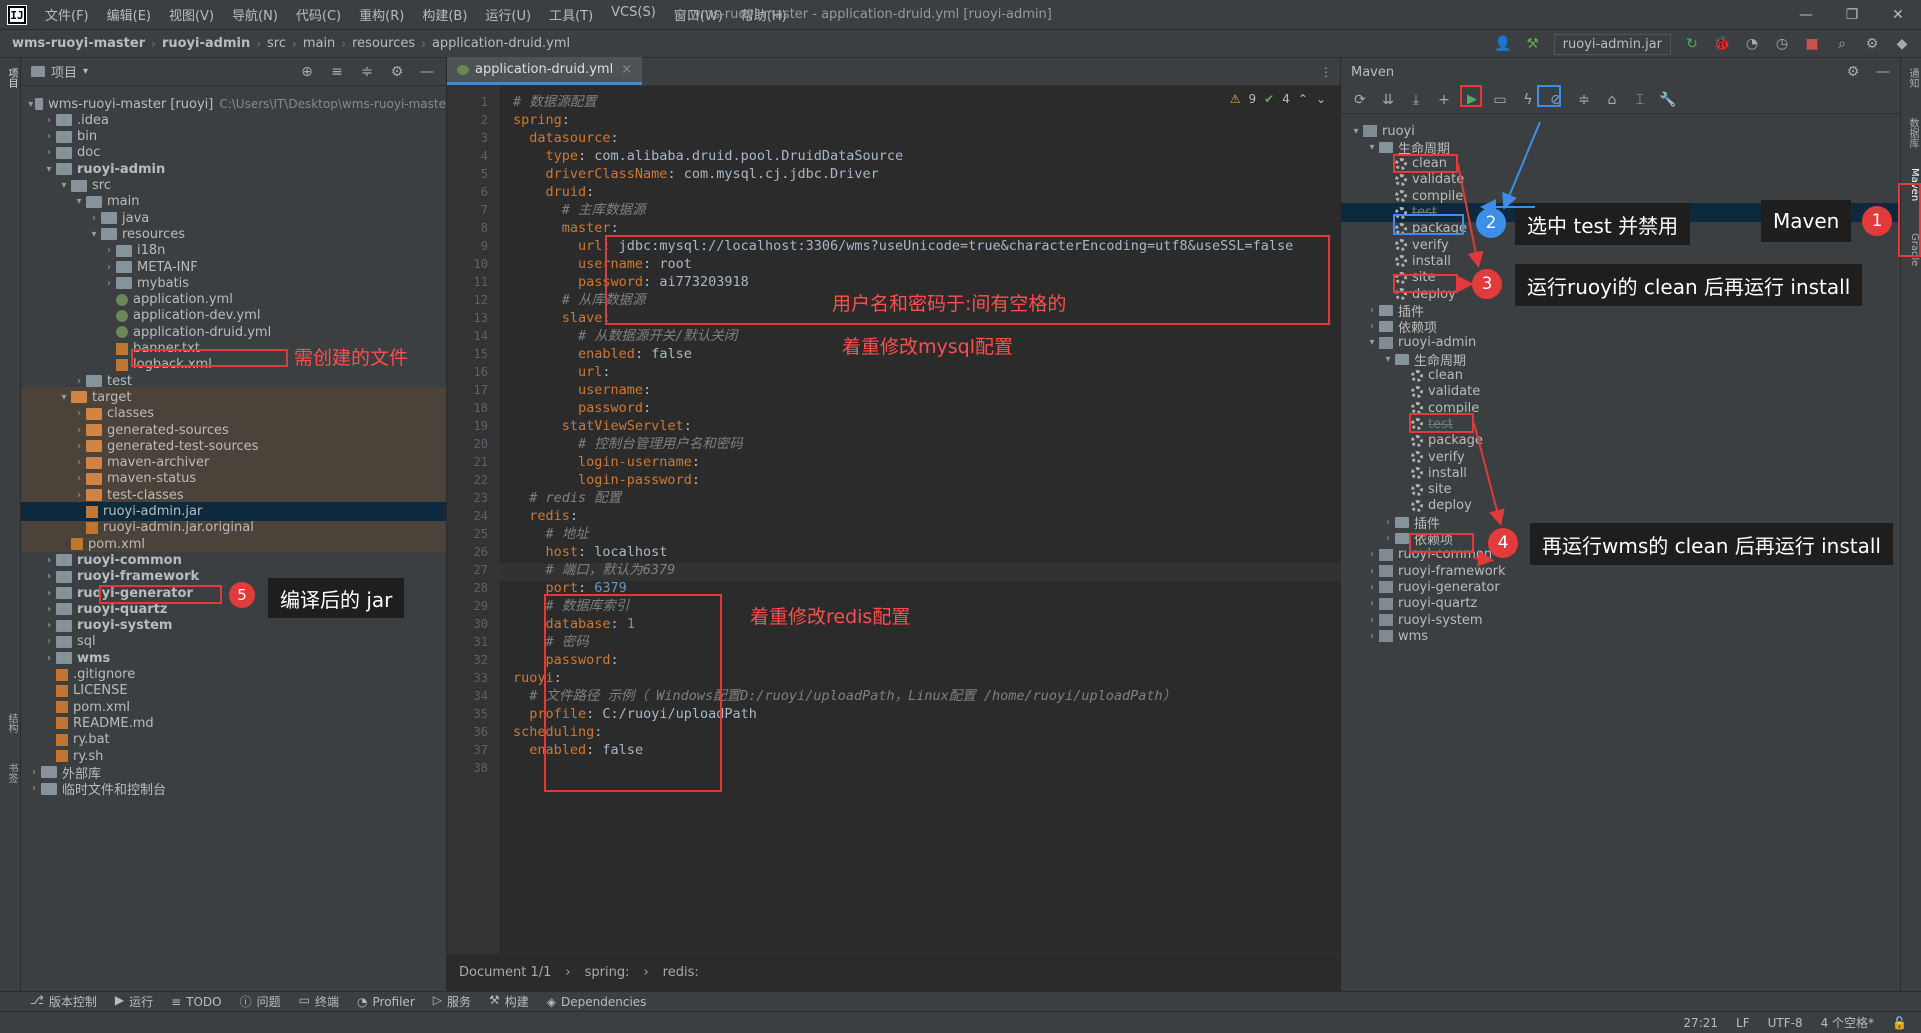  What do you see at coordinates (1521, 165) in the screenshot?
I see `arrow-skip-tests` at bounding box center [1521, 165].